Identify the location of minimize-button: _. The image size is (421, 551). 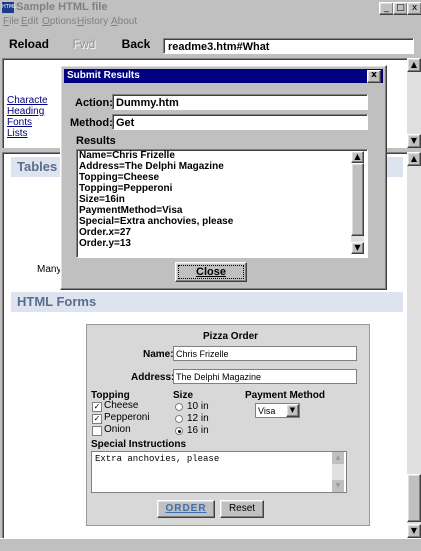
(386, 8).